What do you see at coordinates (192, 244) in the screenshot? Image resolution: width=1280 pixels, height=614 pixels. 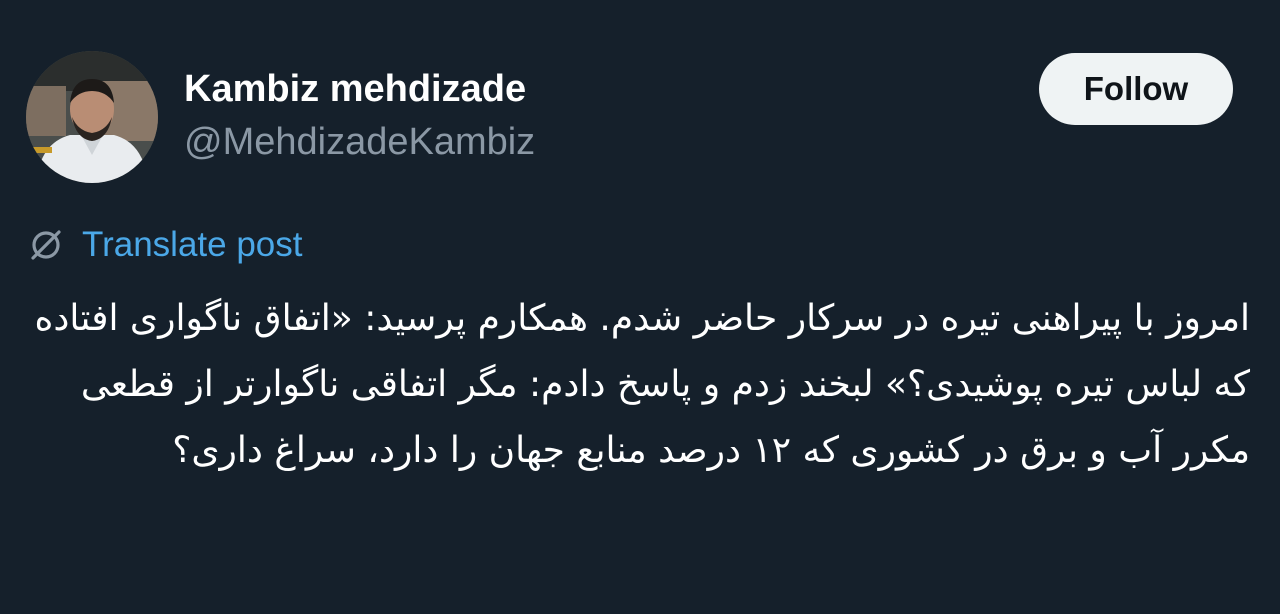 I see `translate-post-label: Translate post` at bounding box center [192, 244].